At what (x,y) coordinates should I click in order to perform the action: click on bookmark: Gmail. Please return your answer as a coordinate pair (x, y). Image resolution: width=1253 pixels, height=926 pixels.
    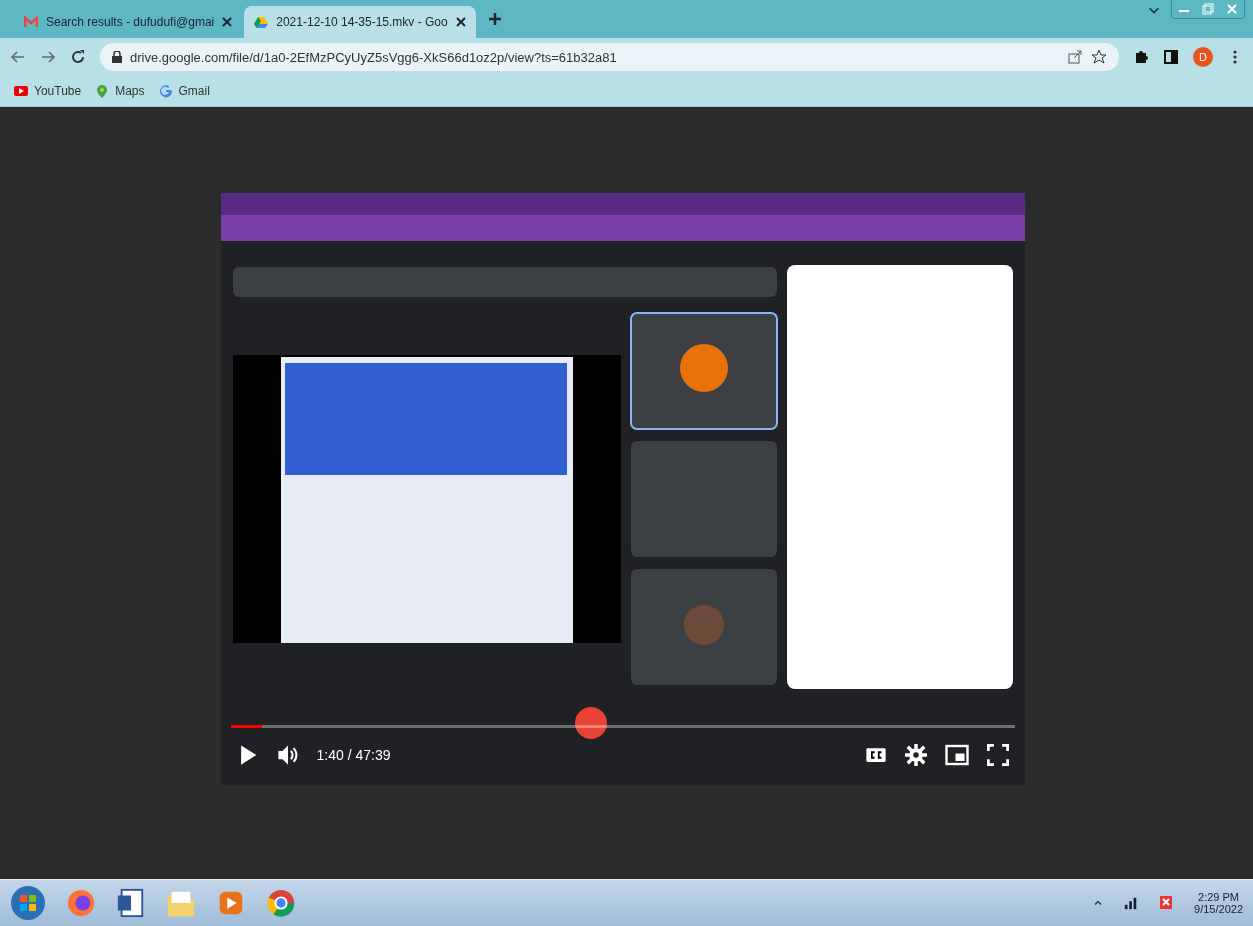
    Looking at the image, I should click on (184, 91).